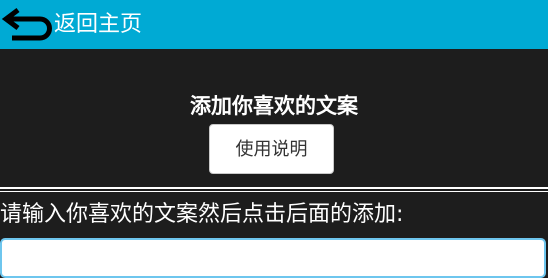 The height and width of the screenshot is (278, 548). I want to click on back-home-link: 返回主页, so click(71, 24).